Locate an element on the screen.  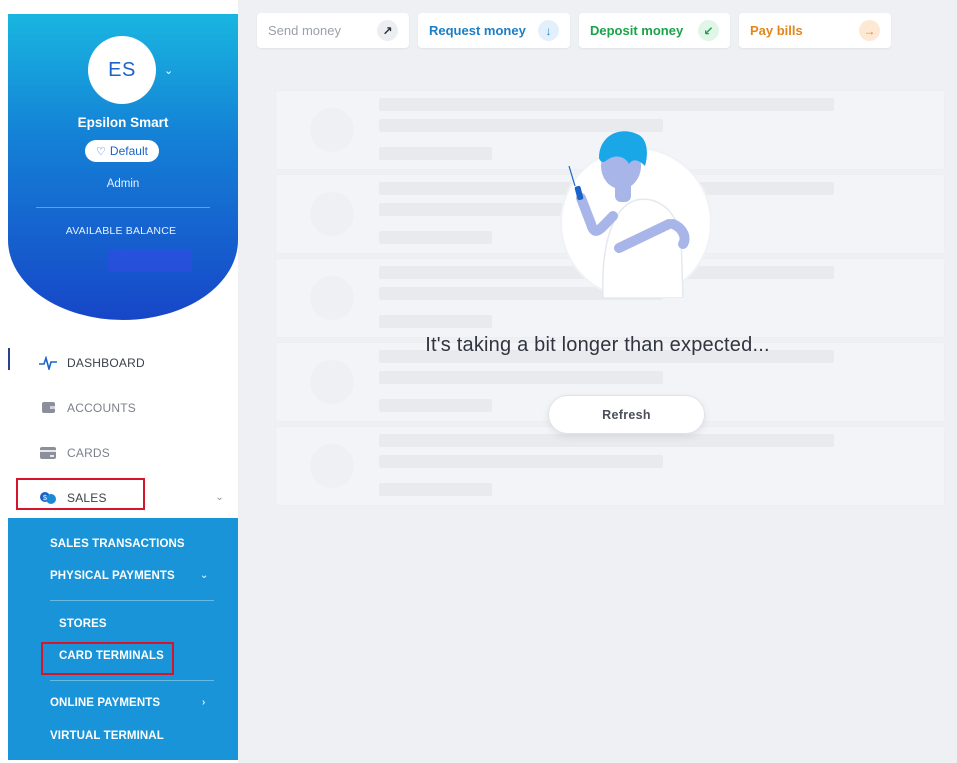
nav-item-label: ACCOUNTS is located at coordinates (101, 407).